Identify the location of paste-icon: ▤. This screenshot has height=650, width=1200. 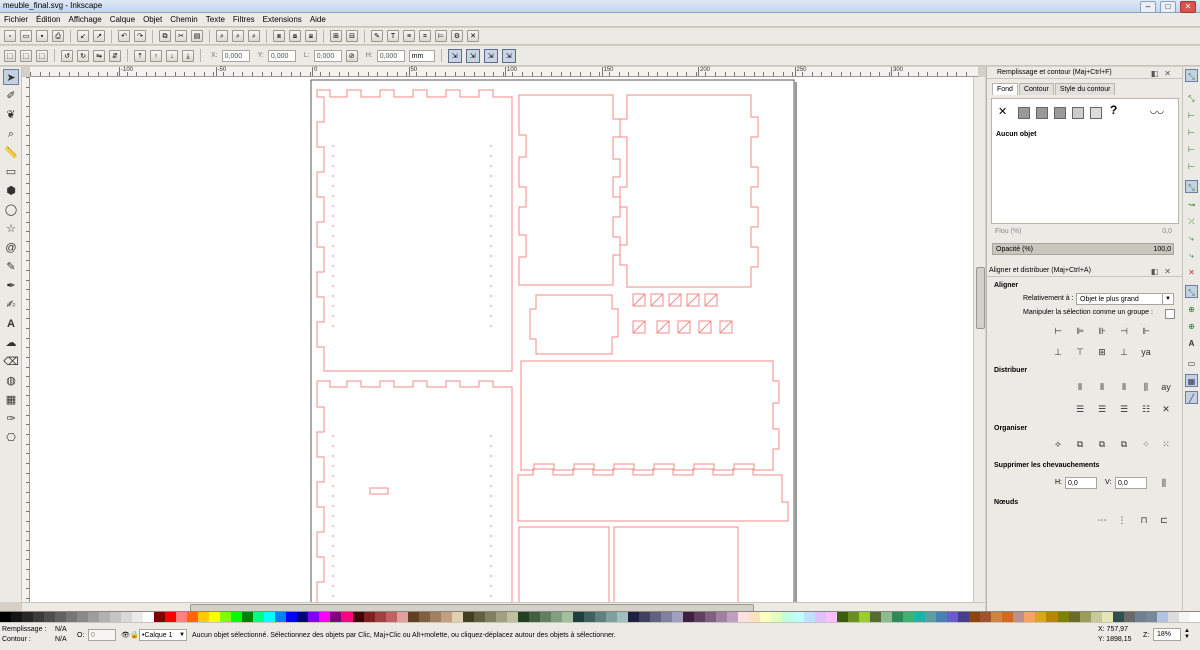
(197, 36).